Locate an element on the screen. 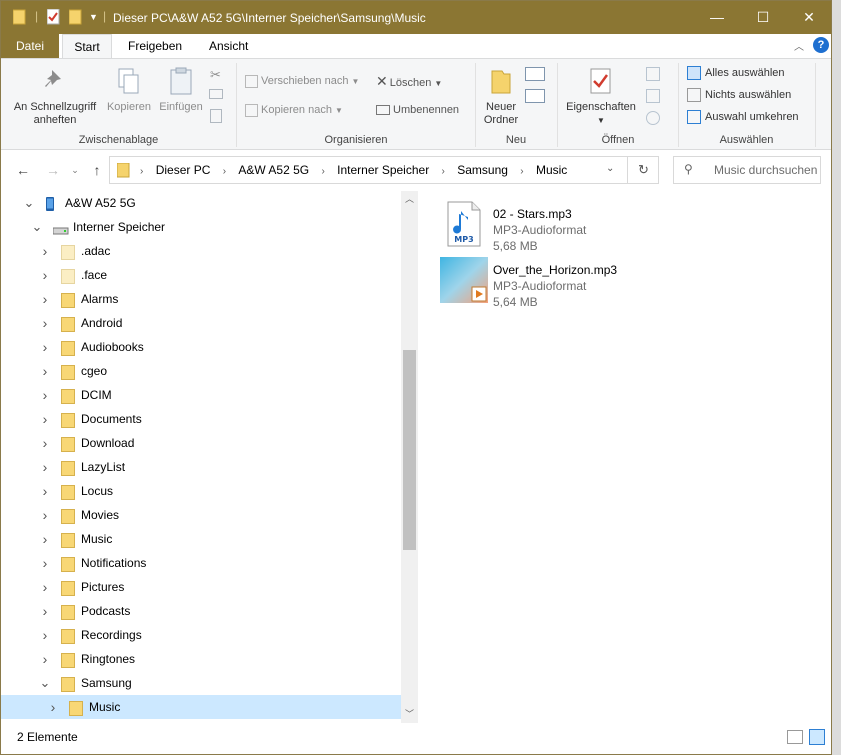 The image size is (841, 755). tree-item: › Alarms is located at coordinates (201, 299).